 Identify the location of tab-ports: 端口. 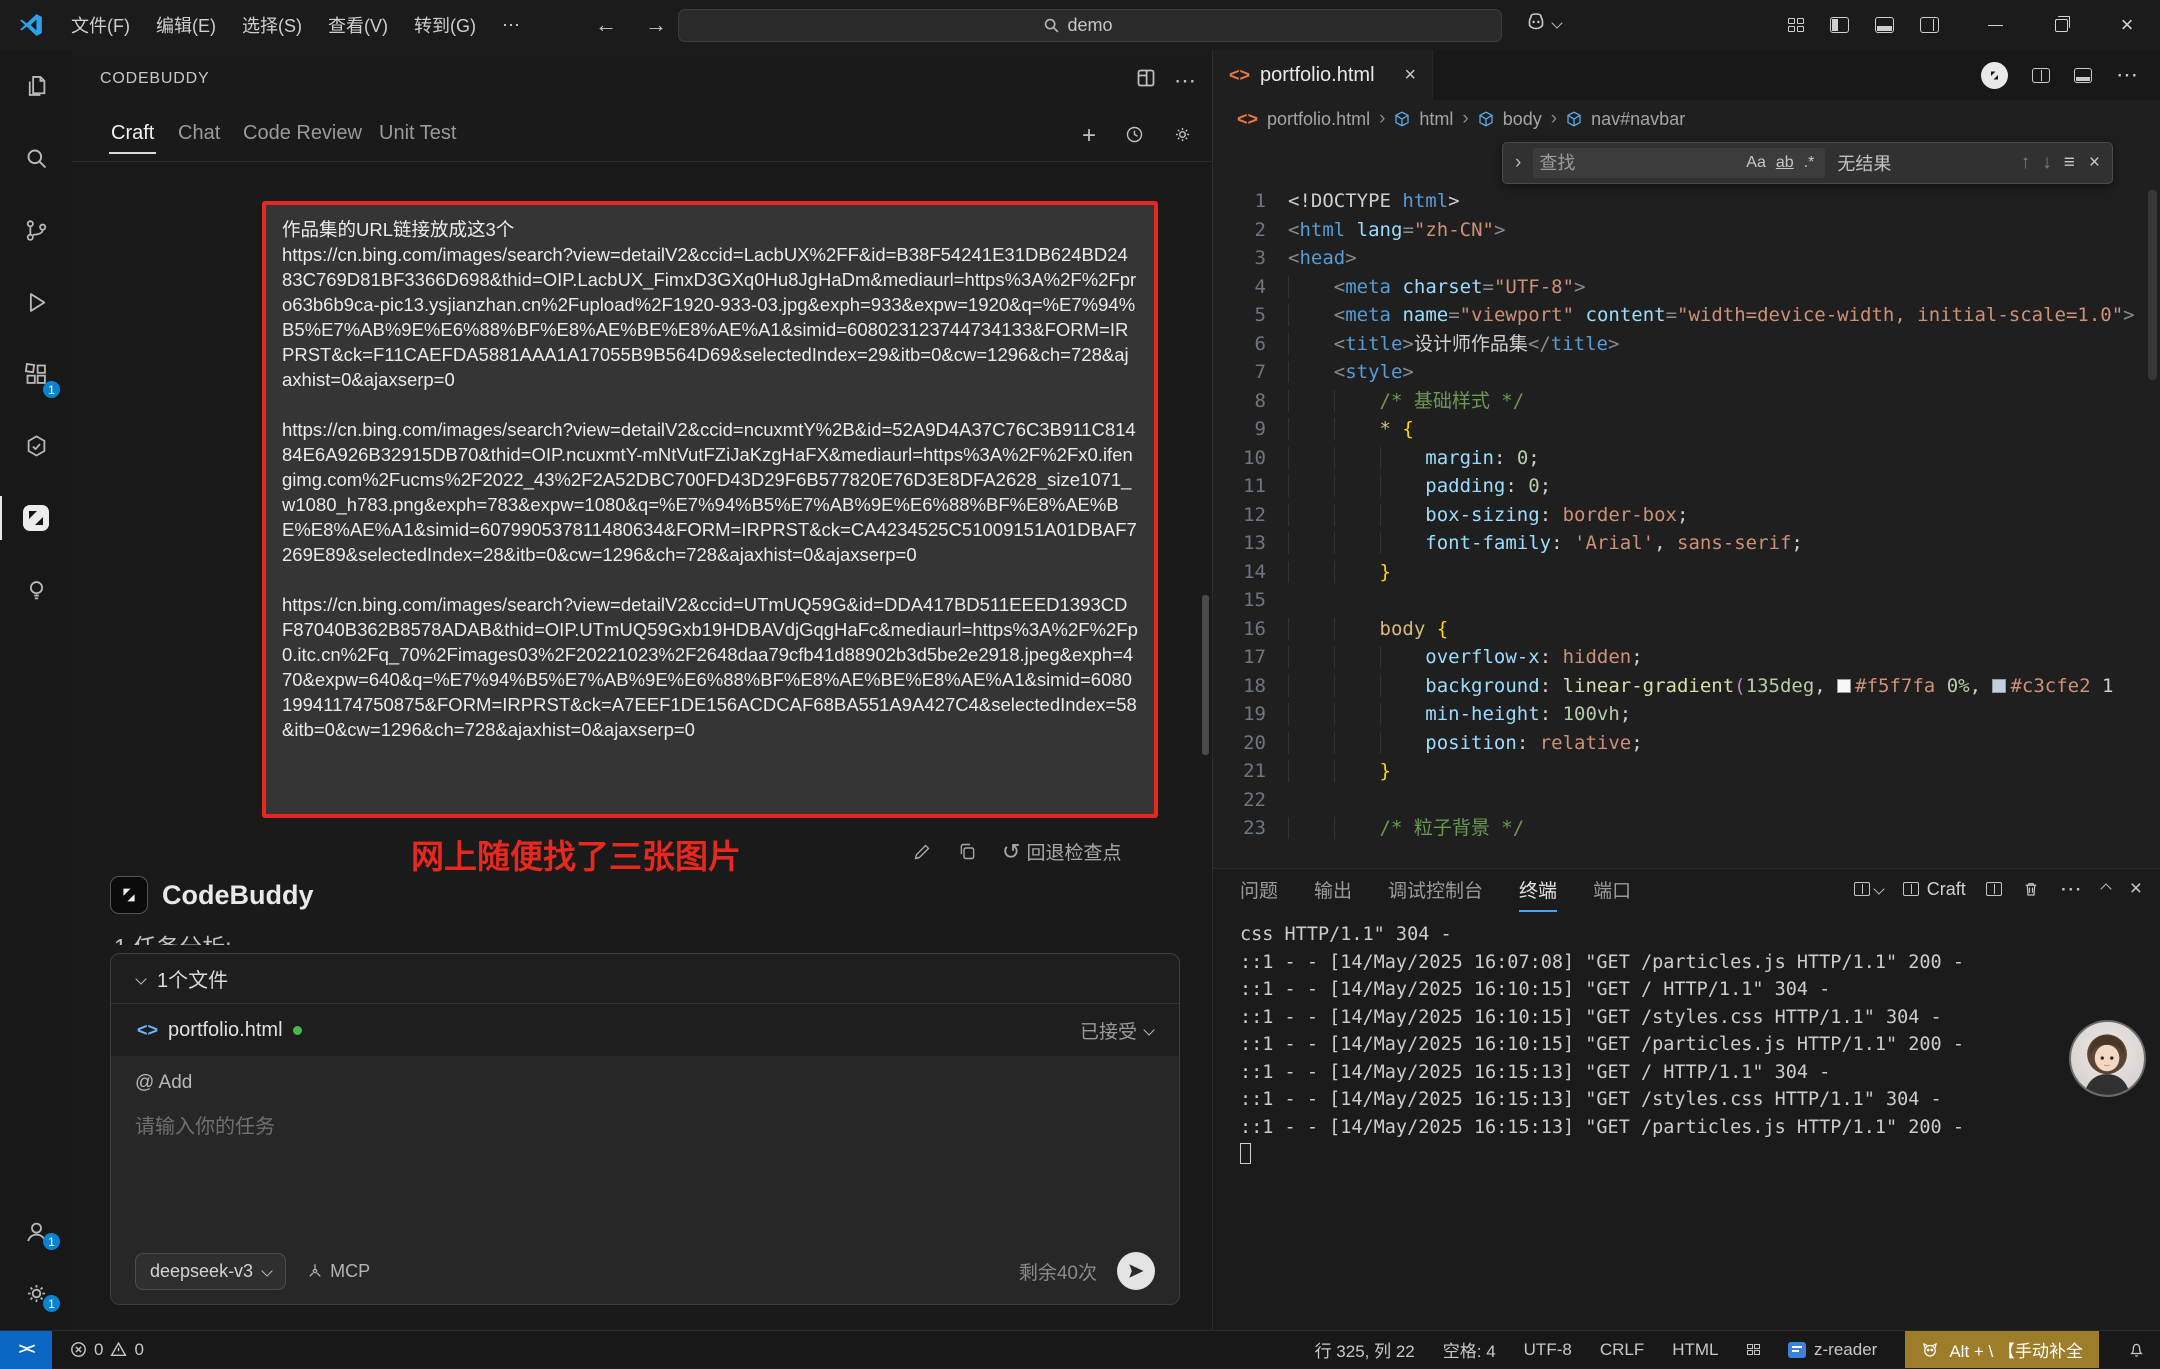
(1612, 889).